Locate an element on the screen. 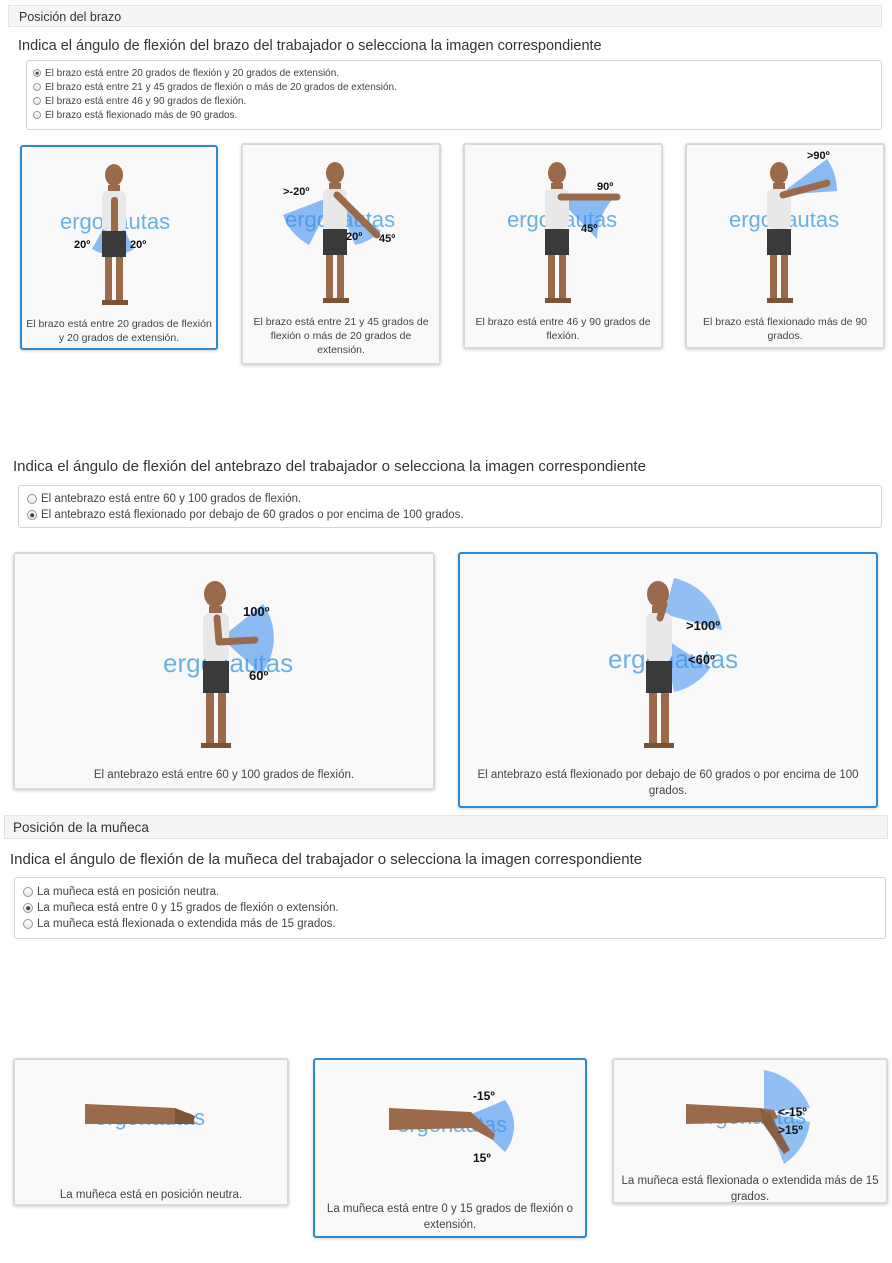 This screenshot has height=1263, width=892. angle-label: 60º is located at coordinates (258, 675).